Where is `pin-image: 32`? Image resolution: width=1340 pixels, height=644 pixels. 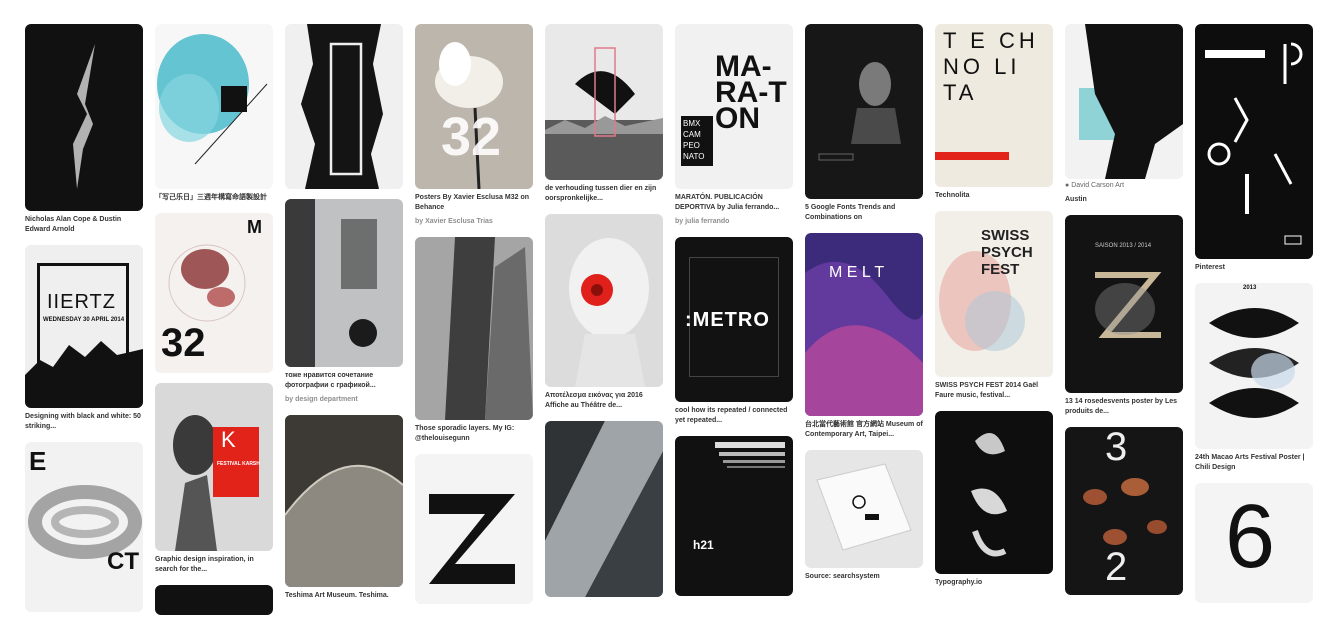 pin-image: 32 is located at coordinates (474, 106).